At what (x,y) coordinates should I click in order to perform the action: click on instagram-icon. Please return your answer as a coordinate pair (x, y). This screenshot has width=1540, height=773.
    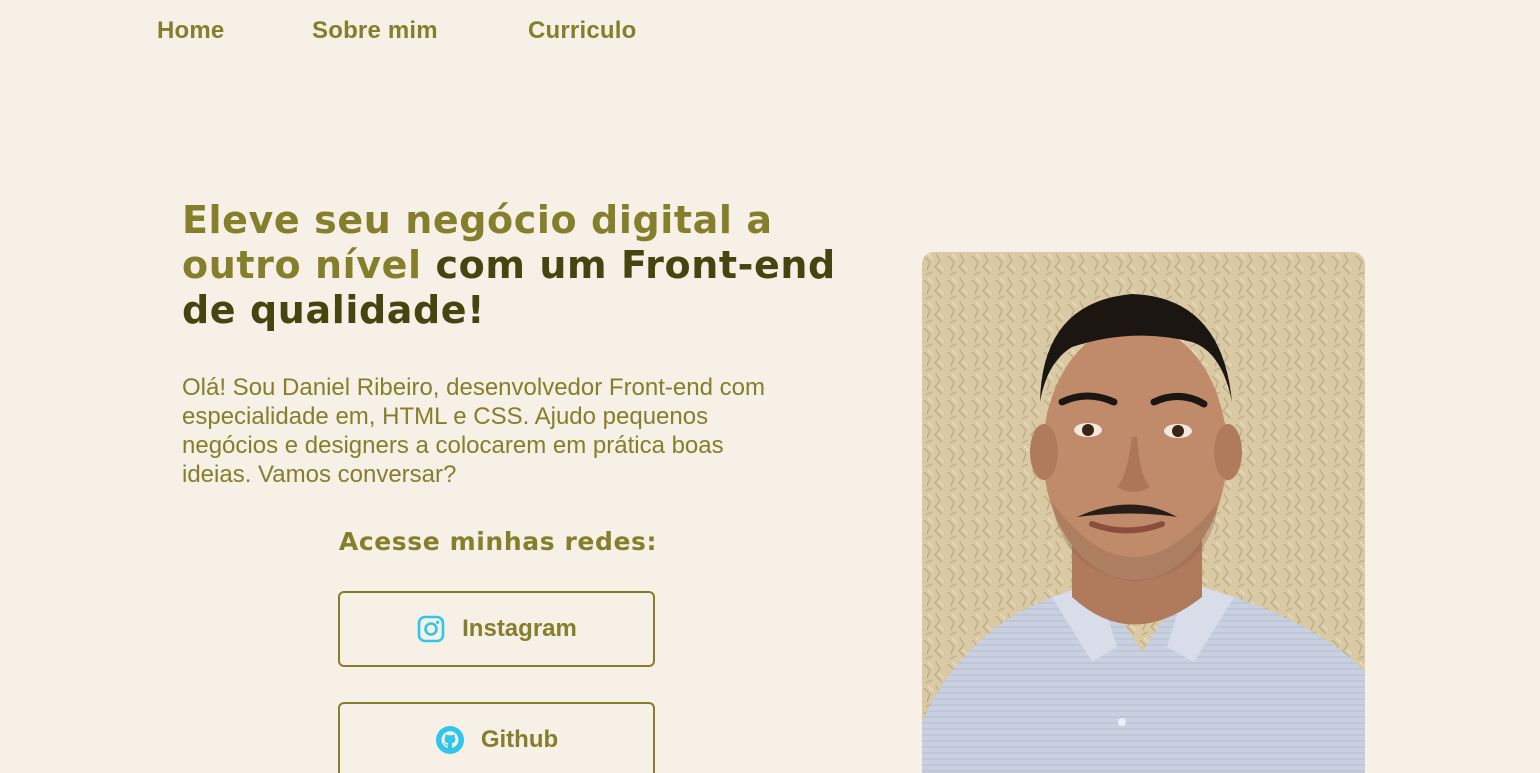
    Looking at the image, I should click on (431, 629).